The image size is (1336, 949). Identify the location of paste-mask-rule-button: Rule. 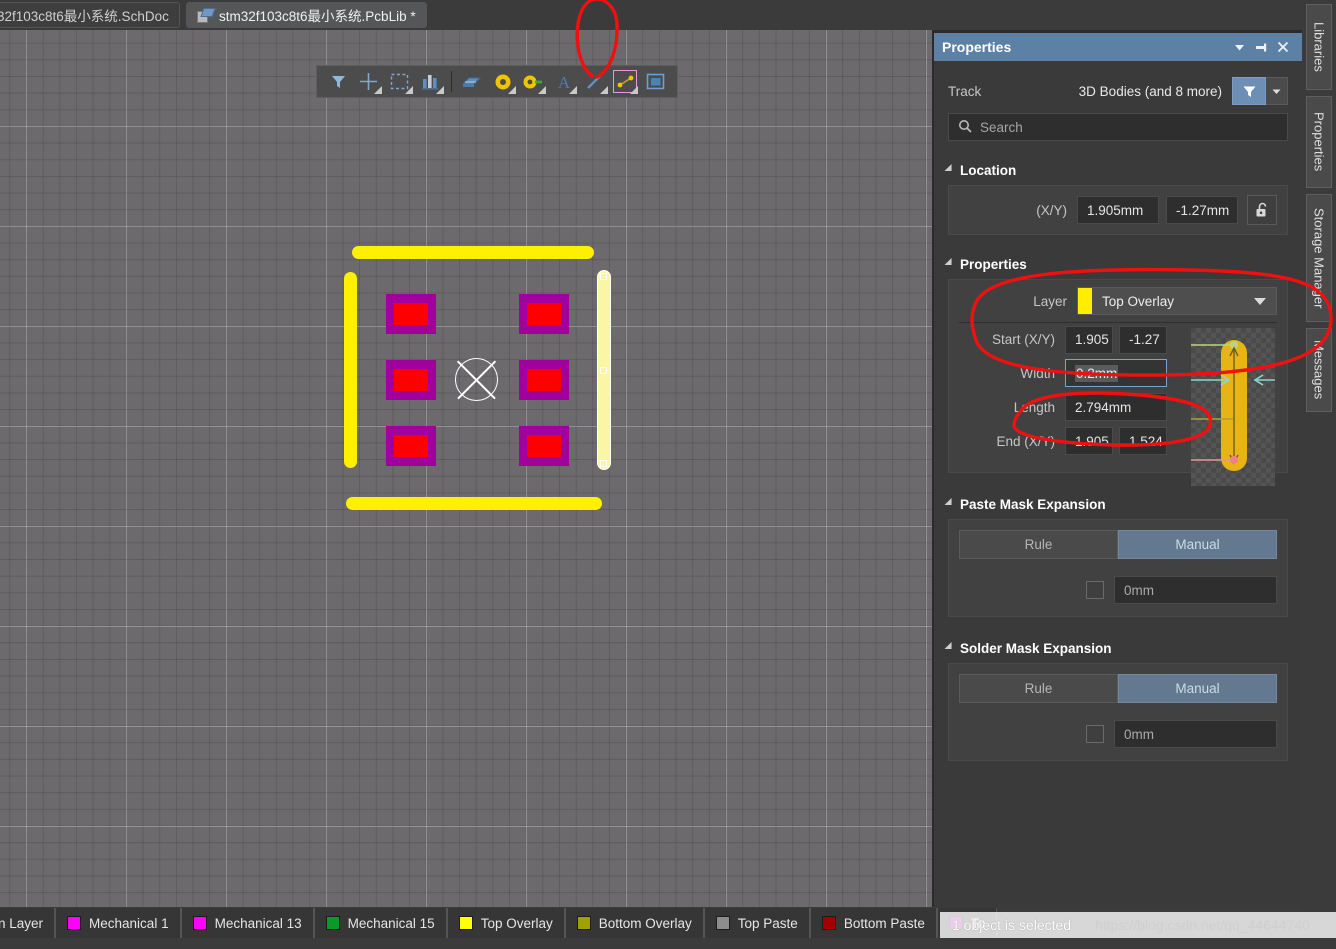
(1038, 544).